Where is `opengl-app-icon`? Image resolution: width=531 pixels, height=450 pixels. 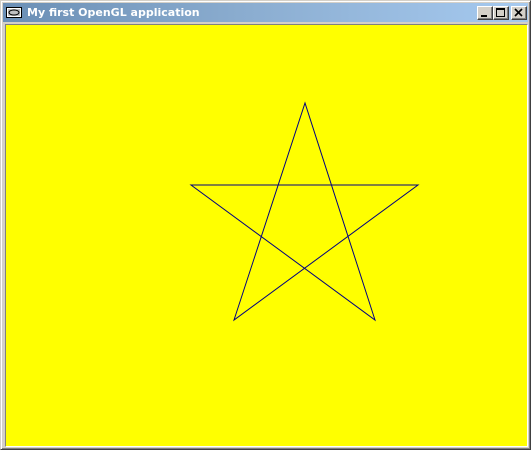 opengl-app-icon is located at coordinates (14, 12).